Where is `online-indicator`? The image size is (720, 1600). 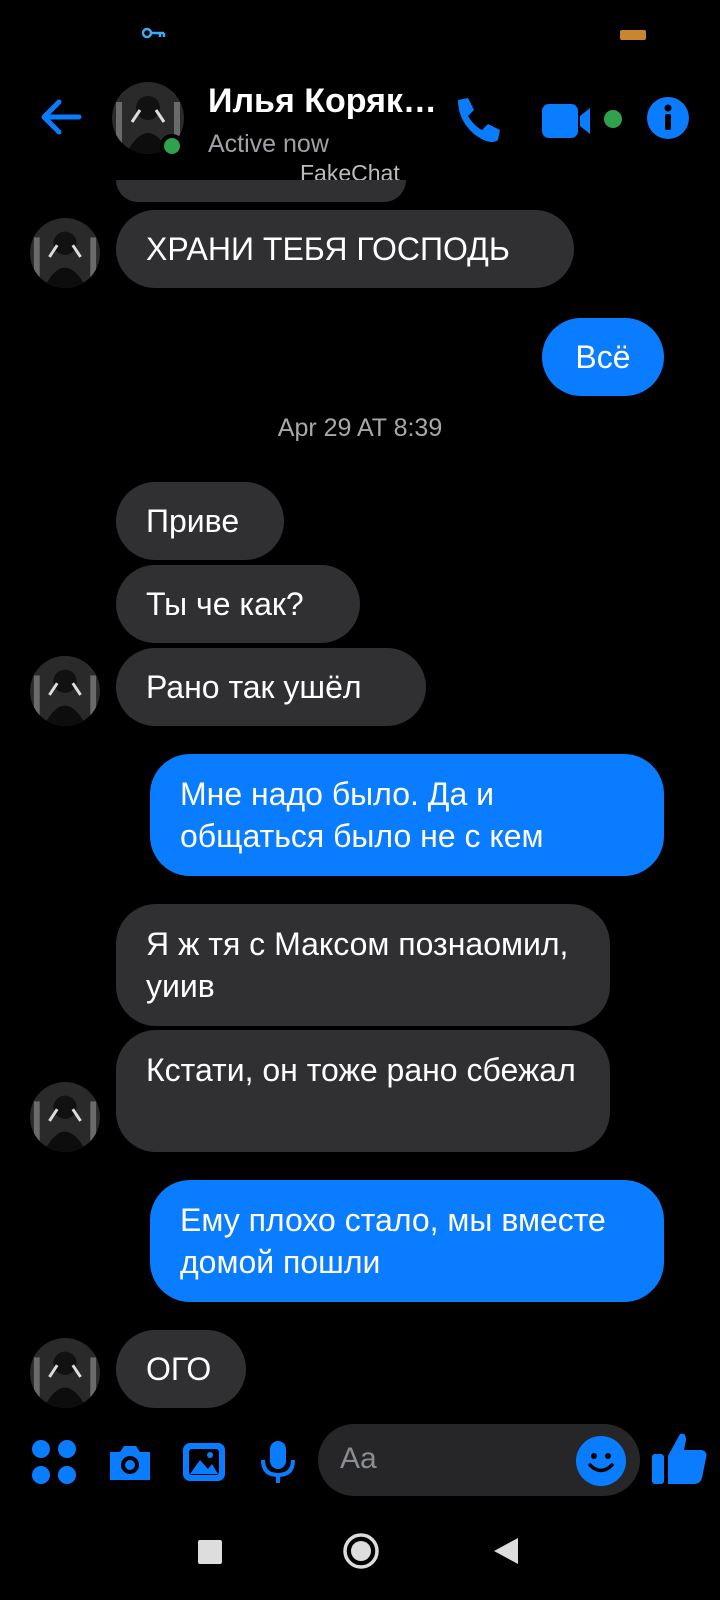
online-indicator is located at coordinates (172, 146).